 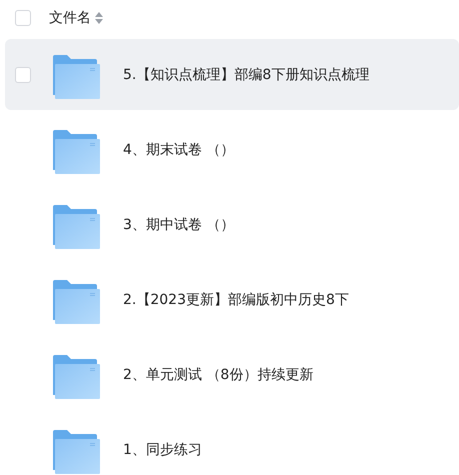 What do you see at coordinates (23, 74) in the screenshot?
I see `row-checkbox` at bounding box center [23, 74].